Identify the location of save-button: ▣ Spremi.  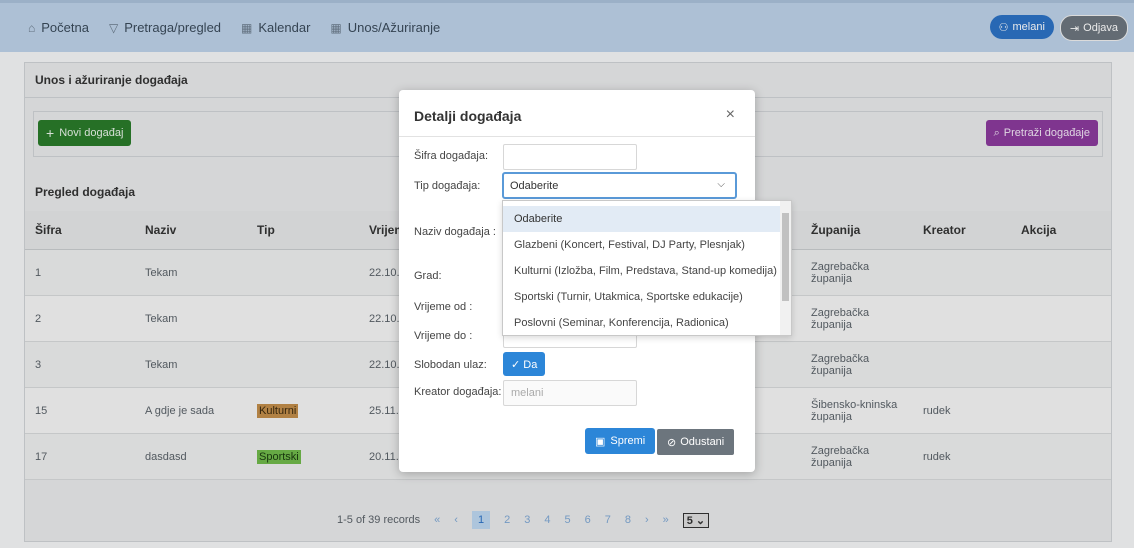
(620, 441).